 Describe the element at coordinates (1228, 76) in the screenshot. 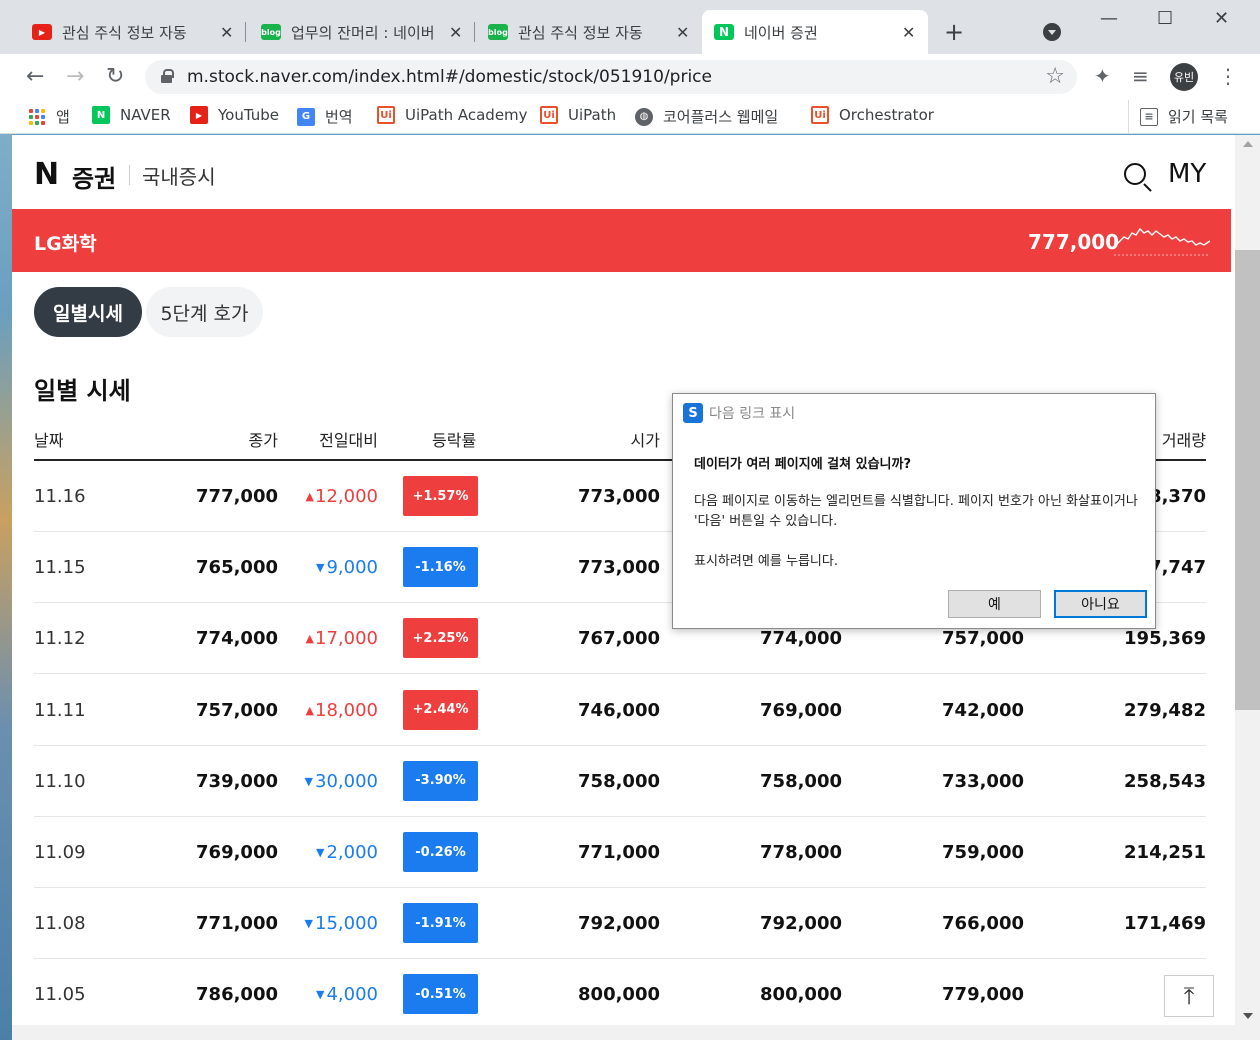

I see `menu-icon: ⋮` at that location.